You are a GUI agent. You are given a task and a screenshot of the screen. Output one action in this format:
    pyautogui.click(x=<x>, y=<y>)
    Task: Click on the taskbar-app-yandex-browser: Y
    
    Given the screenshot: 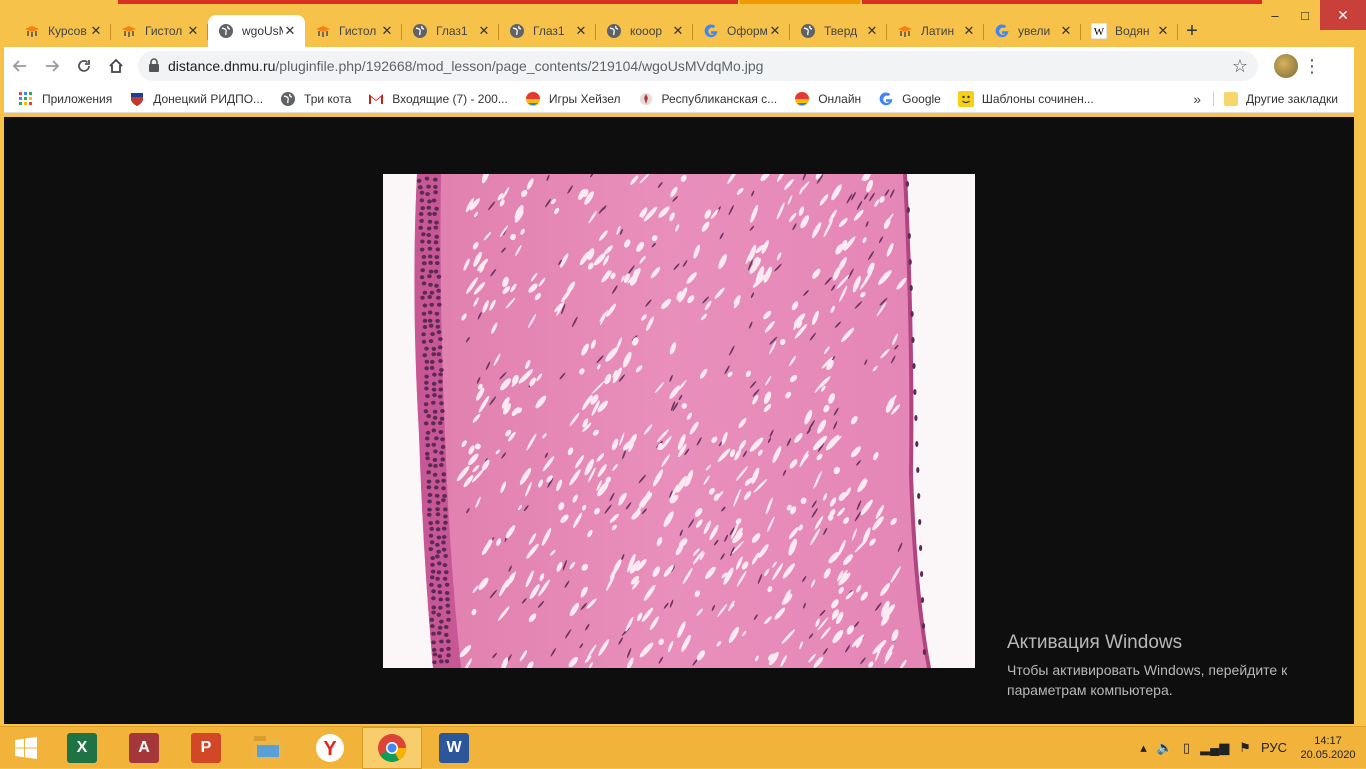 What is the action you would take?
    pyautogui.click(x=330, y=748)
    